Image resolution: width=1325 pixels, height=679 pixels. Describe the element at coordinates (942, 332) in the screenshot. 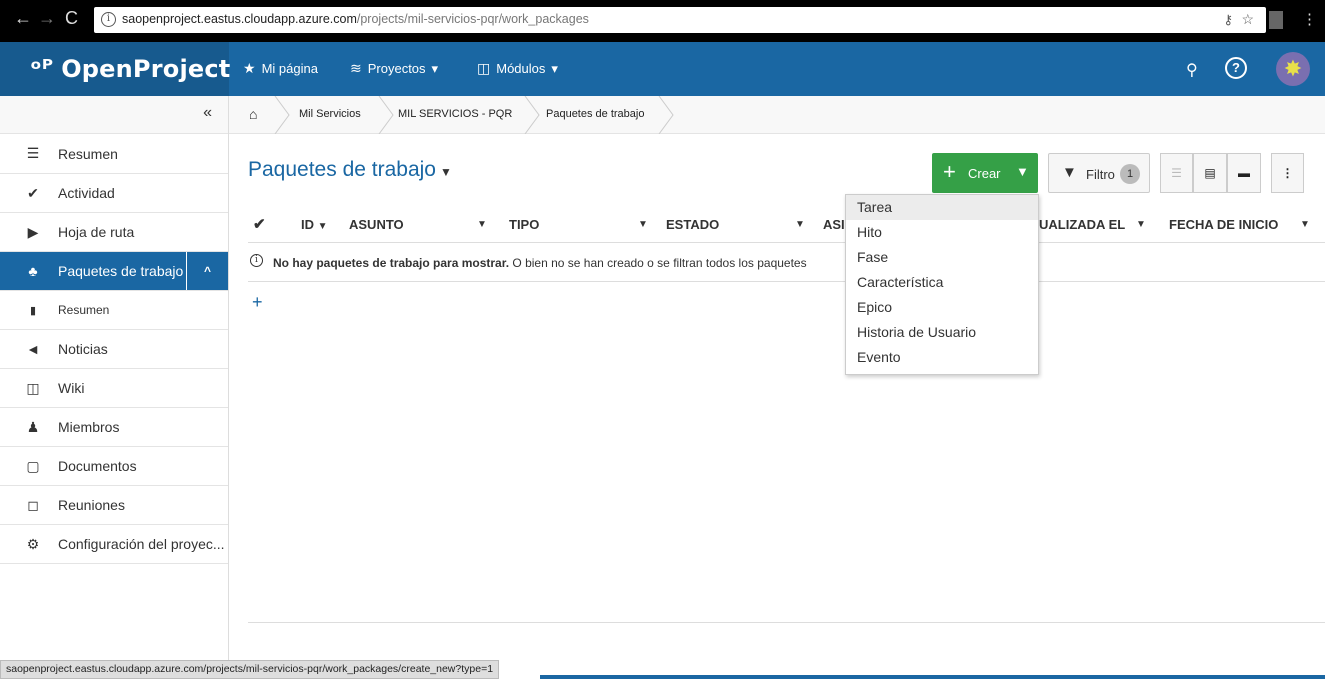

I see `dropdown-item-user-story: Historia de Usuario` at that location.